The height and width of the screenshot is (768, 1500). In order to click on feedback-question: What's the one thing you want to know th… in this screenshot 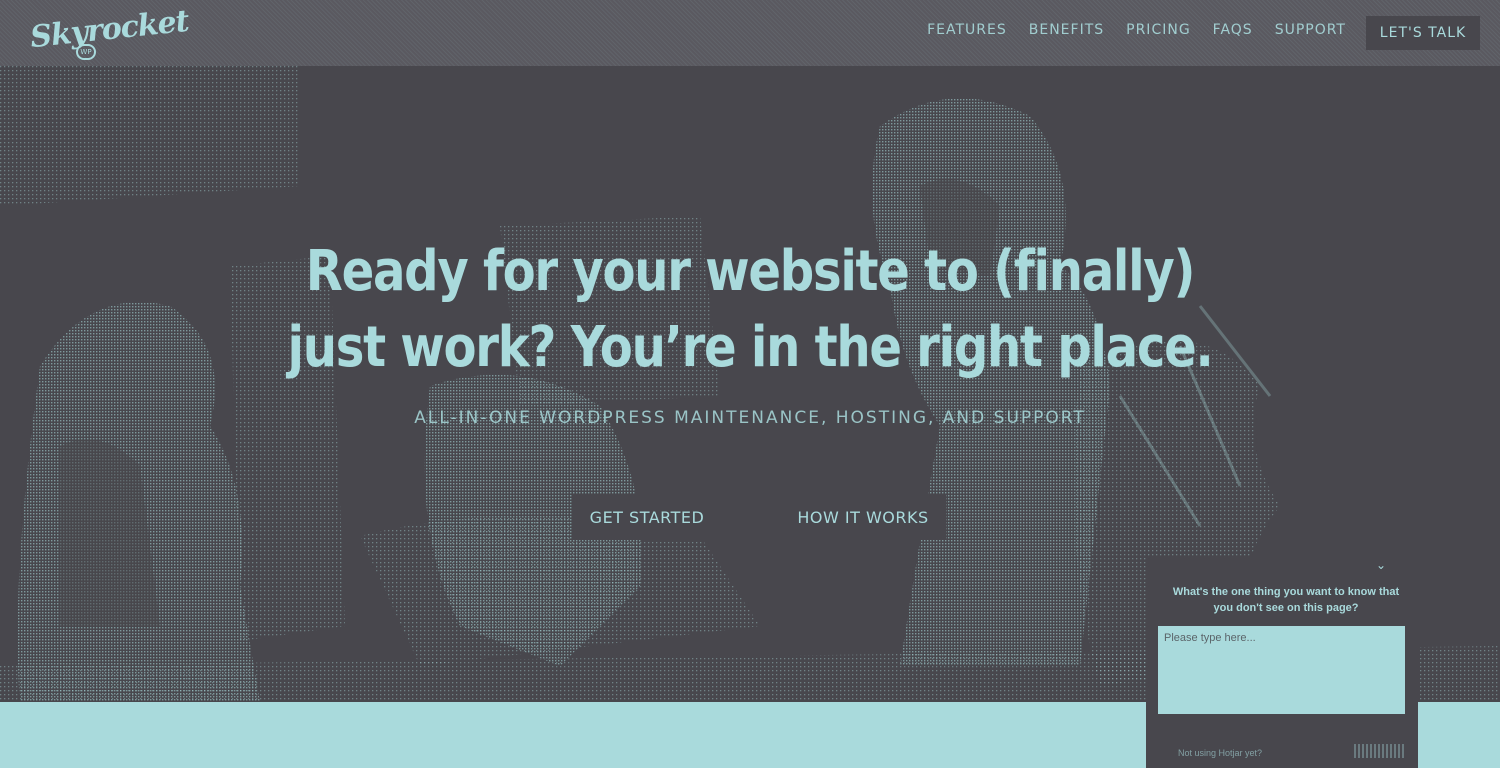, I will do `click(1286, 600)`.